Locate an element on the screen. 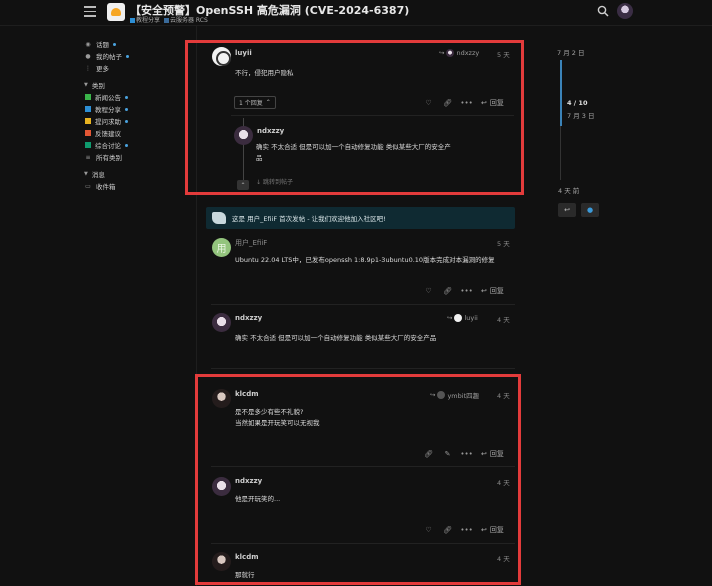 The width and height of the screenshot is (712, 586). notification-level-button: ● is located at coordinates (590, 210).